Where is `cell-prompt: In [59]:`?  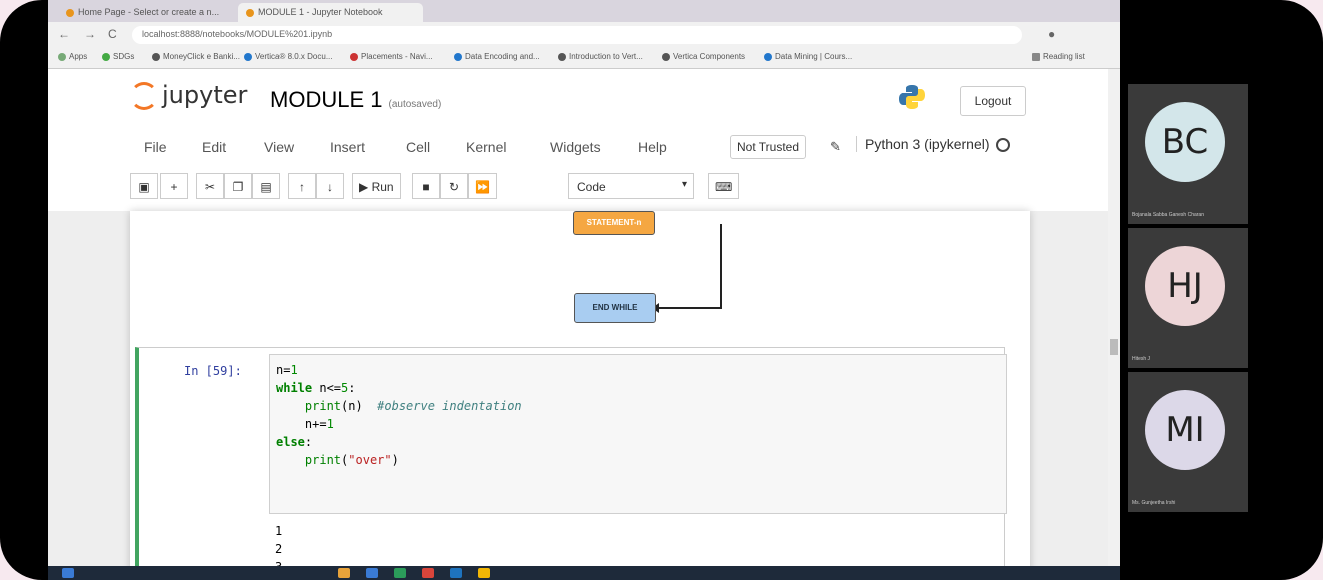
cell-prompt: In [59]: is located at coordinates (213, 371).